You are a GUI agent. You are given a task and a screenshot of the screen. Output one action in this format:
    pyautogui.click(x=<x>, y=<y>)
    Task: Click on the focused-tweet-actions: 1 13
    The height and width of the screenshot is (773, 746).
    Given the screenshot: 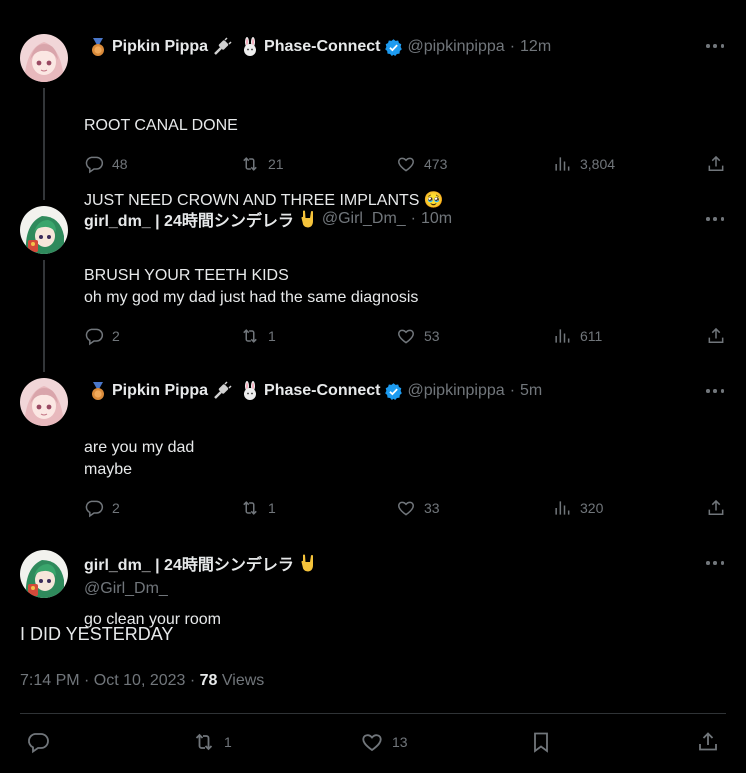 What is the action you would take?
    pyautogui.click(x=373, y=745)
    